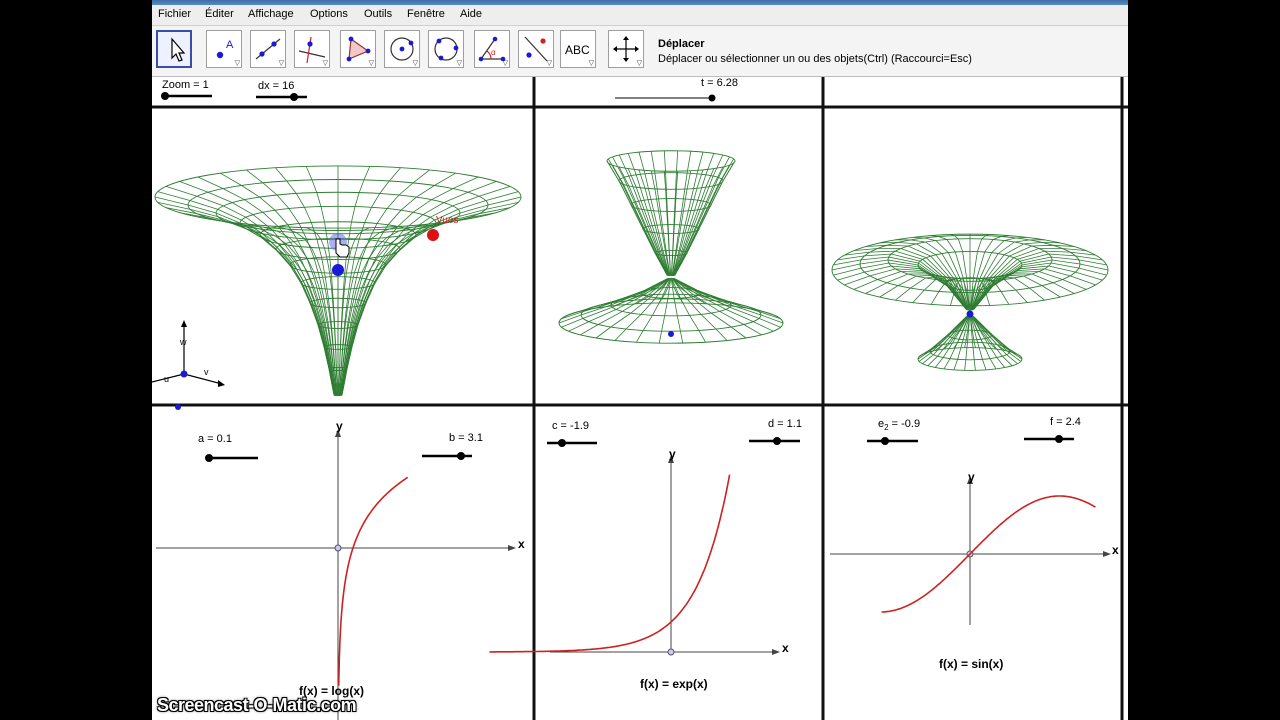 This screenshot has width=1280, height=720. What do you see at coordinates (224, 49) in the screenshot?
I see `point-tool-button: A ▽` at bounding box center [224, 49].